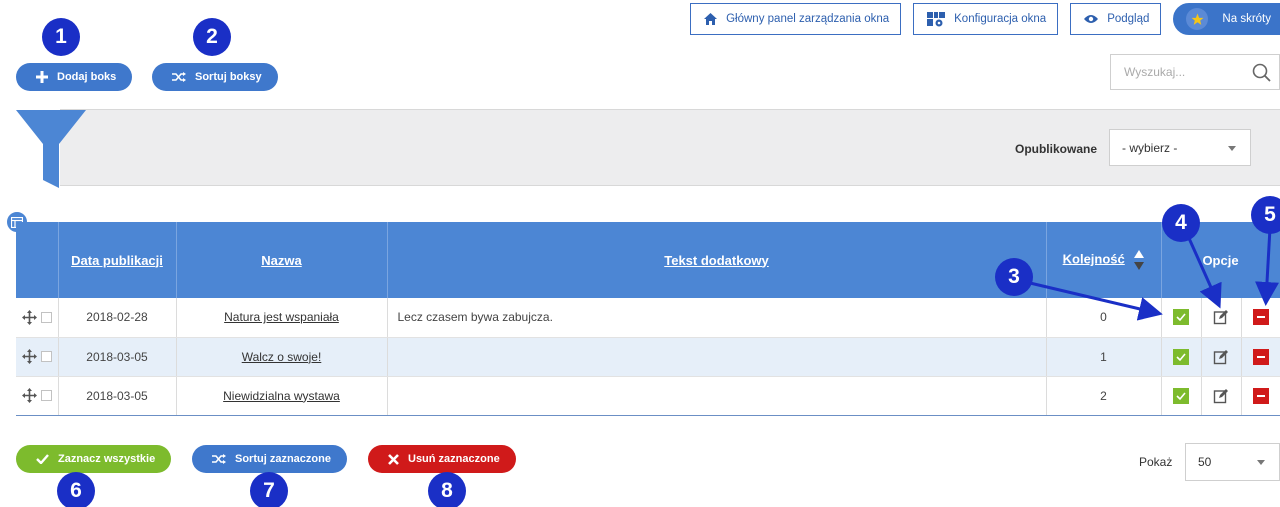 The height and width of the screenshot is (507, 1280). Describe the element at coordinates (51, 149) in the screenshot. I see `filter-icon` at that location.